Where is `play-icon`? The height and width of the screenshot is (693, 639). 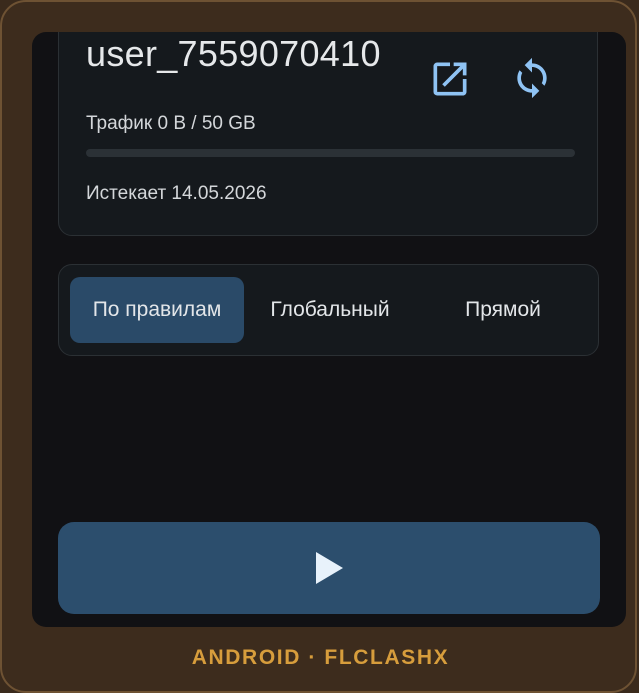
play-icon is located at coordinates (329, 568).